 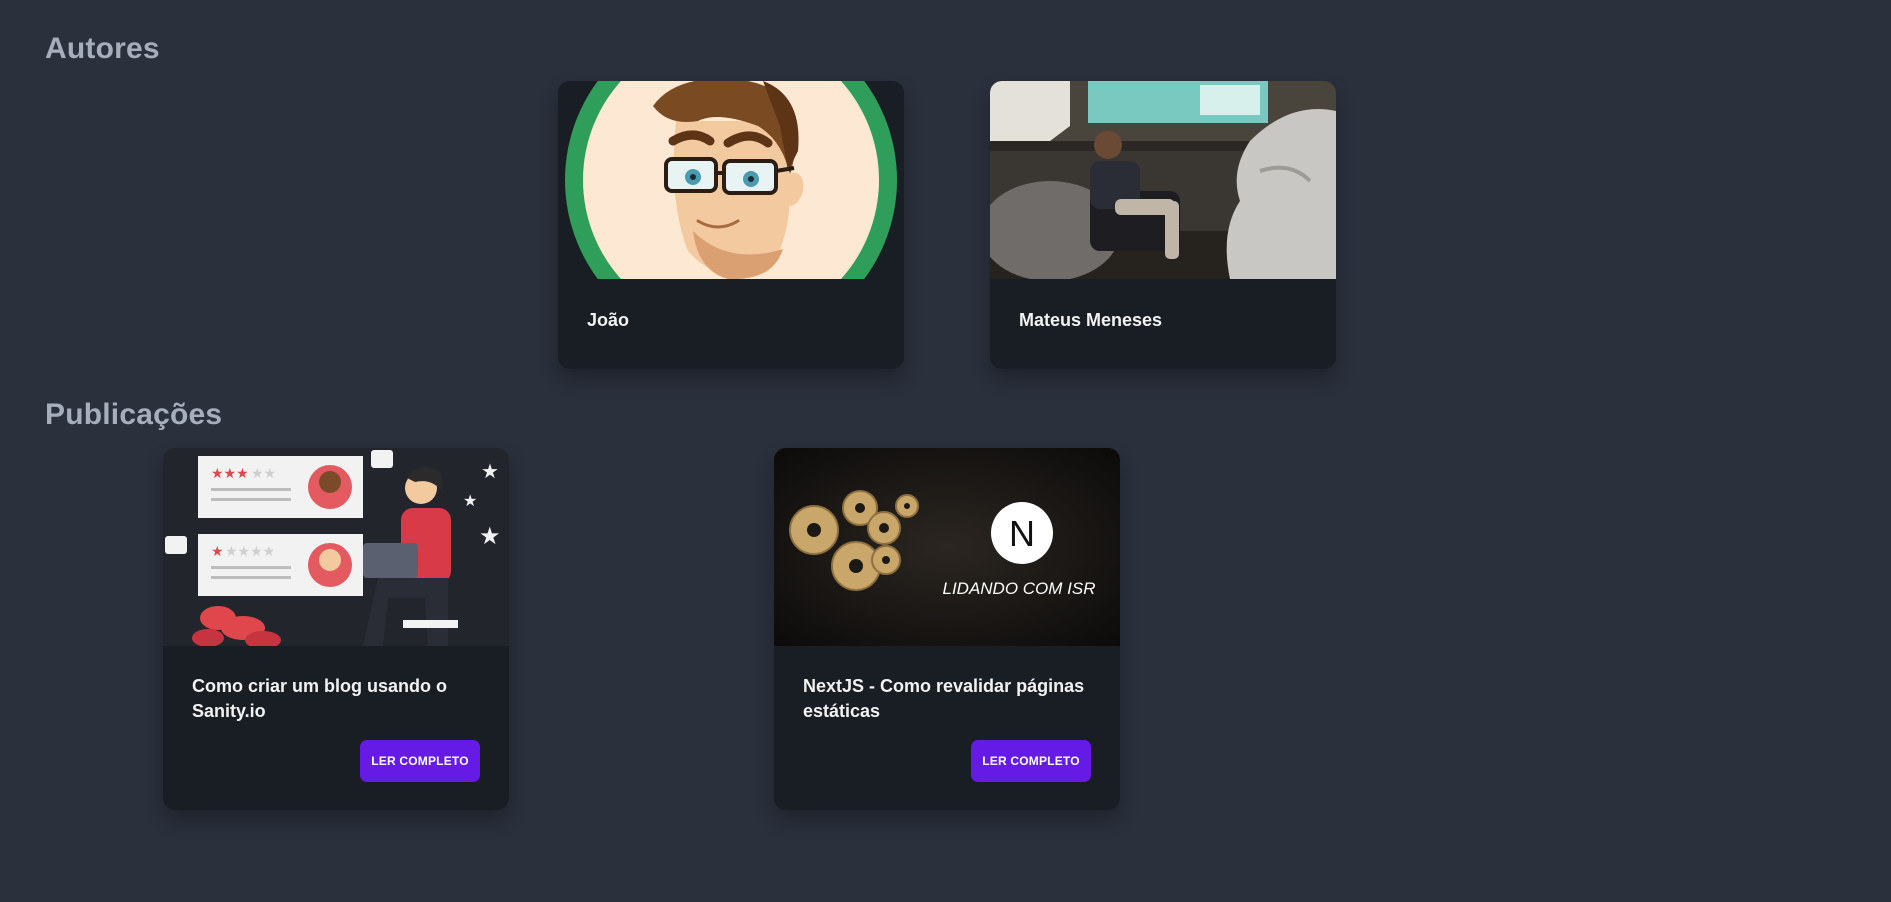 What do you see at coordinates (947, 547) in the screenshot?
I see `post-cover-image: N LIDANDO COM ISR` at bounding box center [947, 547].